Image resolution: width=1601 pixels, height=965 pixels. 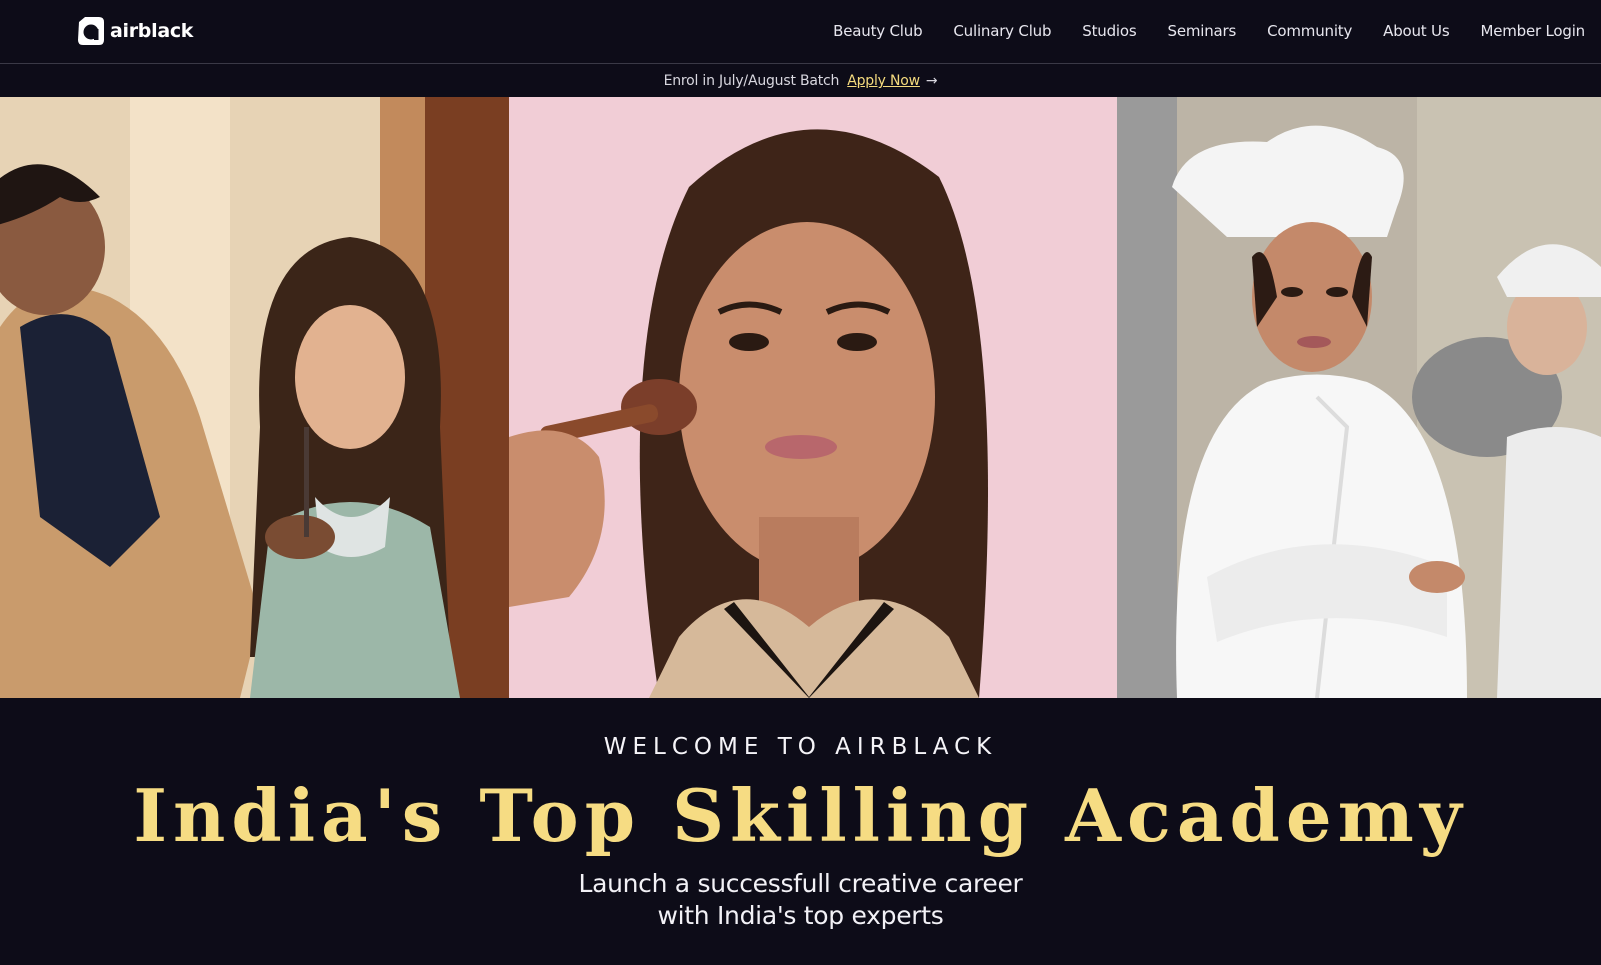 I want to click on nav-studios: Studios, so click(x=1109, y=31).